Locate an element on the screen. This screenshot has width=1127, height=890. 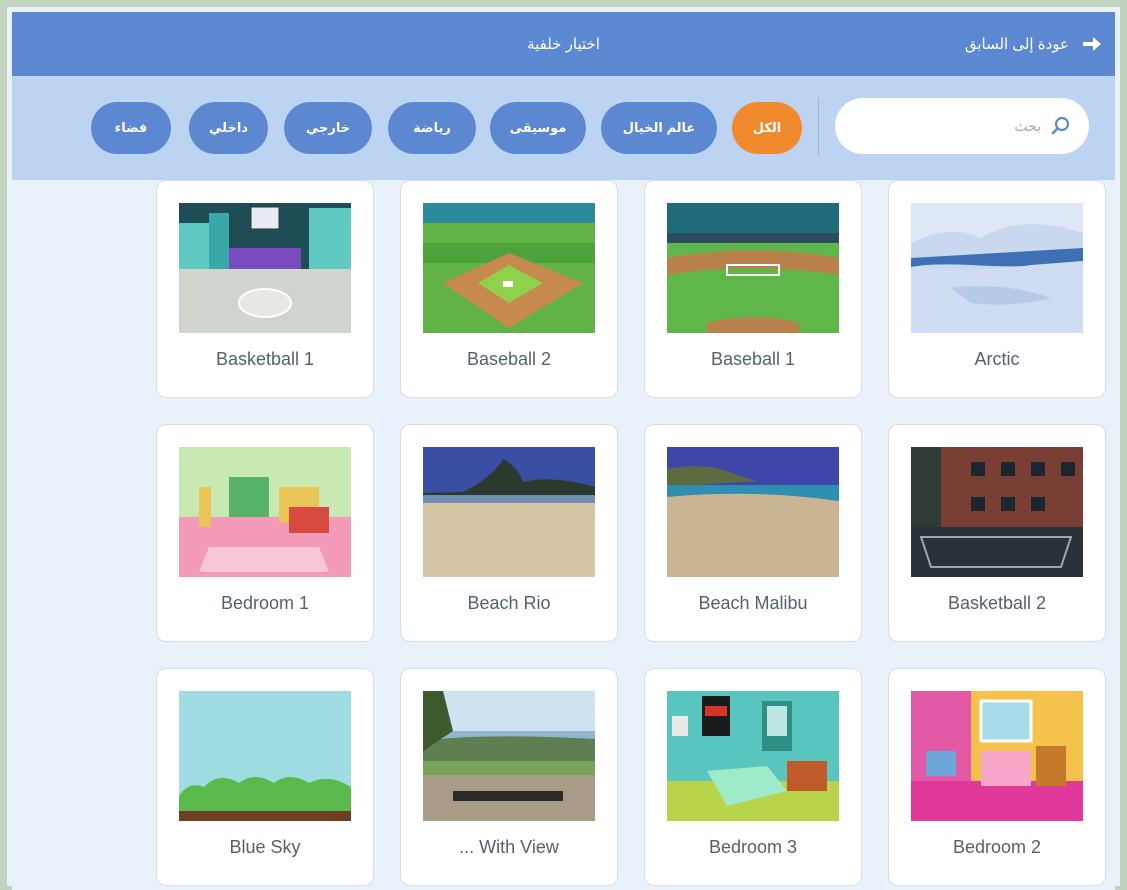
bedroom-3-thumbnail is located at coordinates (753, 756).